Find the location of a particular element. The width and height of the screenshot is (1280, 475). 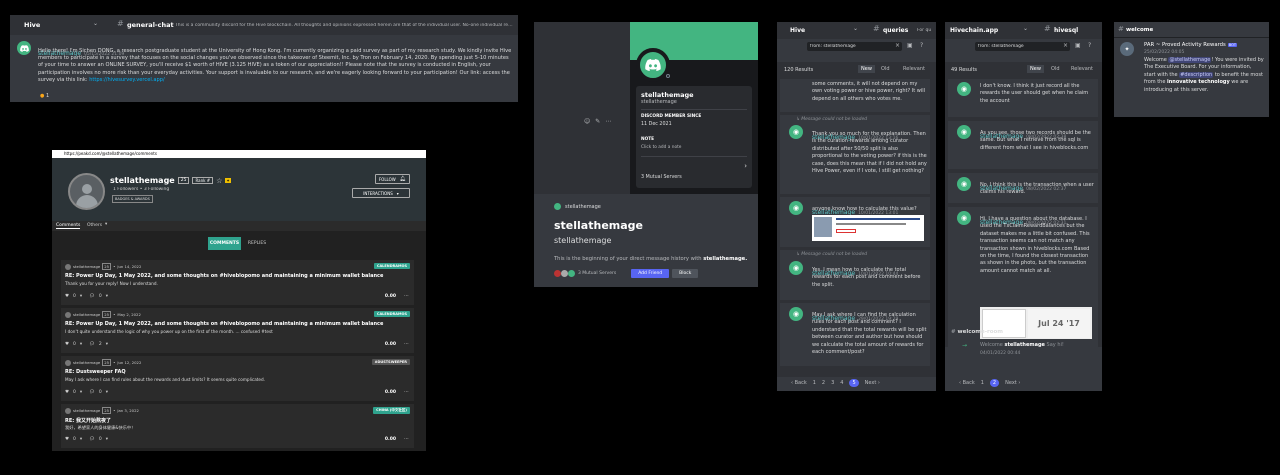

reaction: ● 1 is located at coordinates (44, 96).